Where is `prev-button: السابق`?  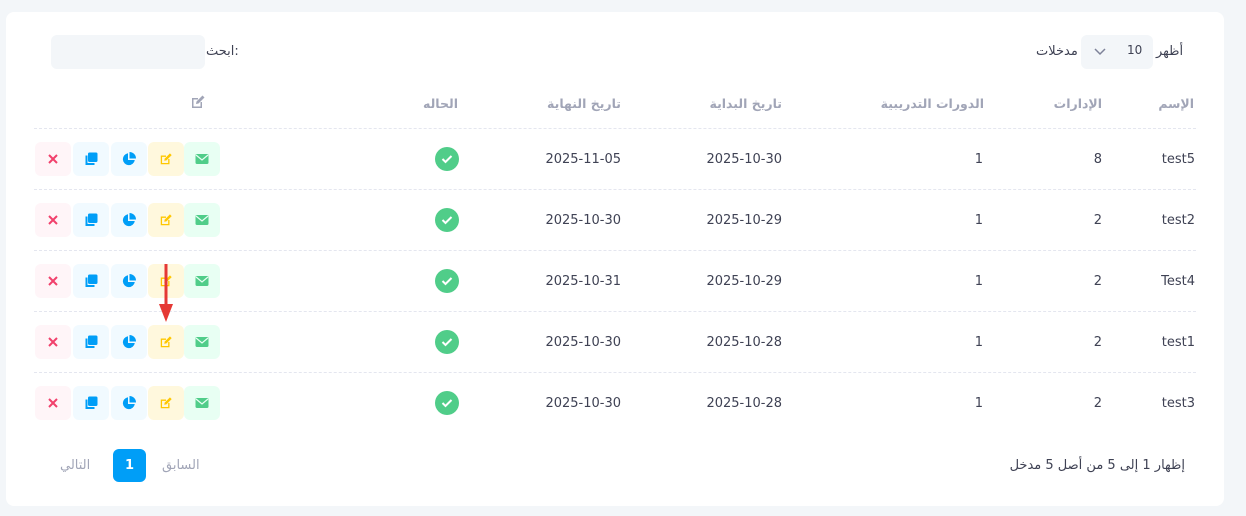 prev-button: السابق is located at coordinates (181, 466).